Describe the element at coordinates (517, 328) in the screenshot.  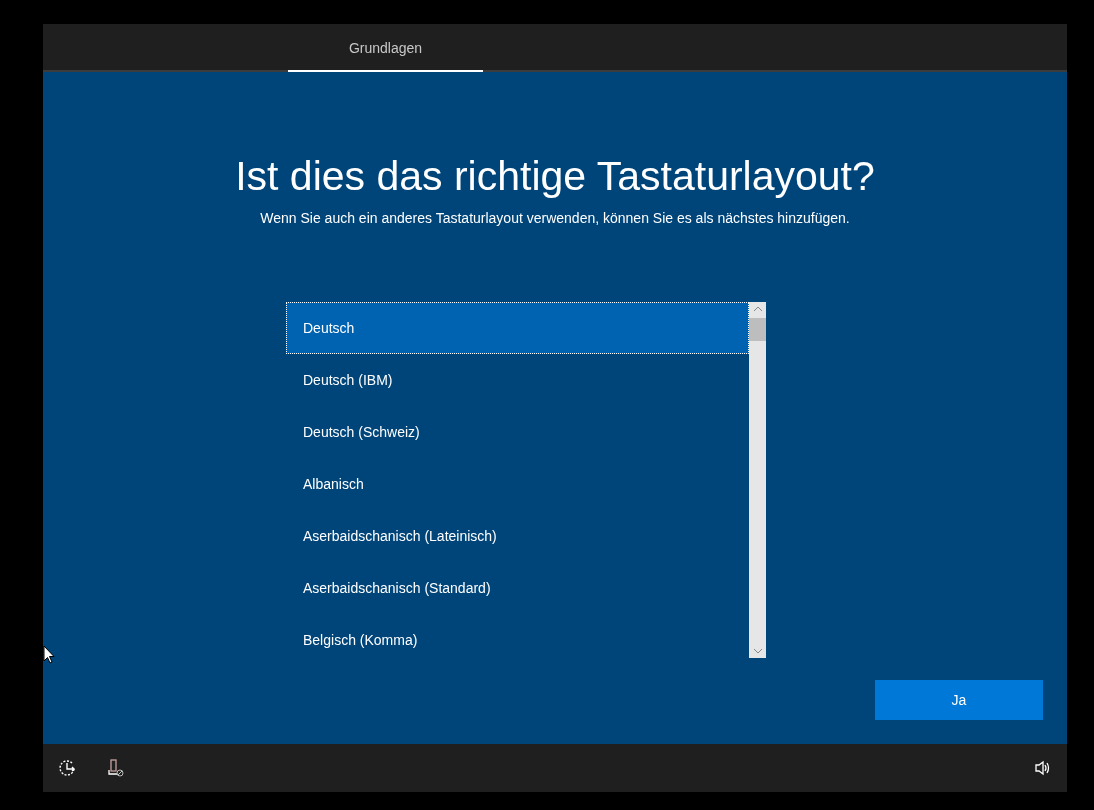
I see `layout-list-item: Deutsch` at that location.